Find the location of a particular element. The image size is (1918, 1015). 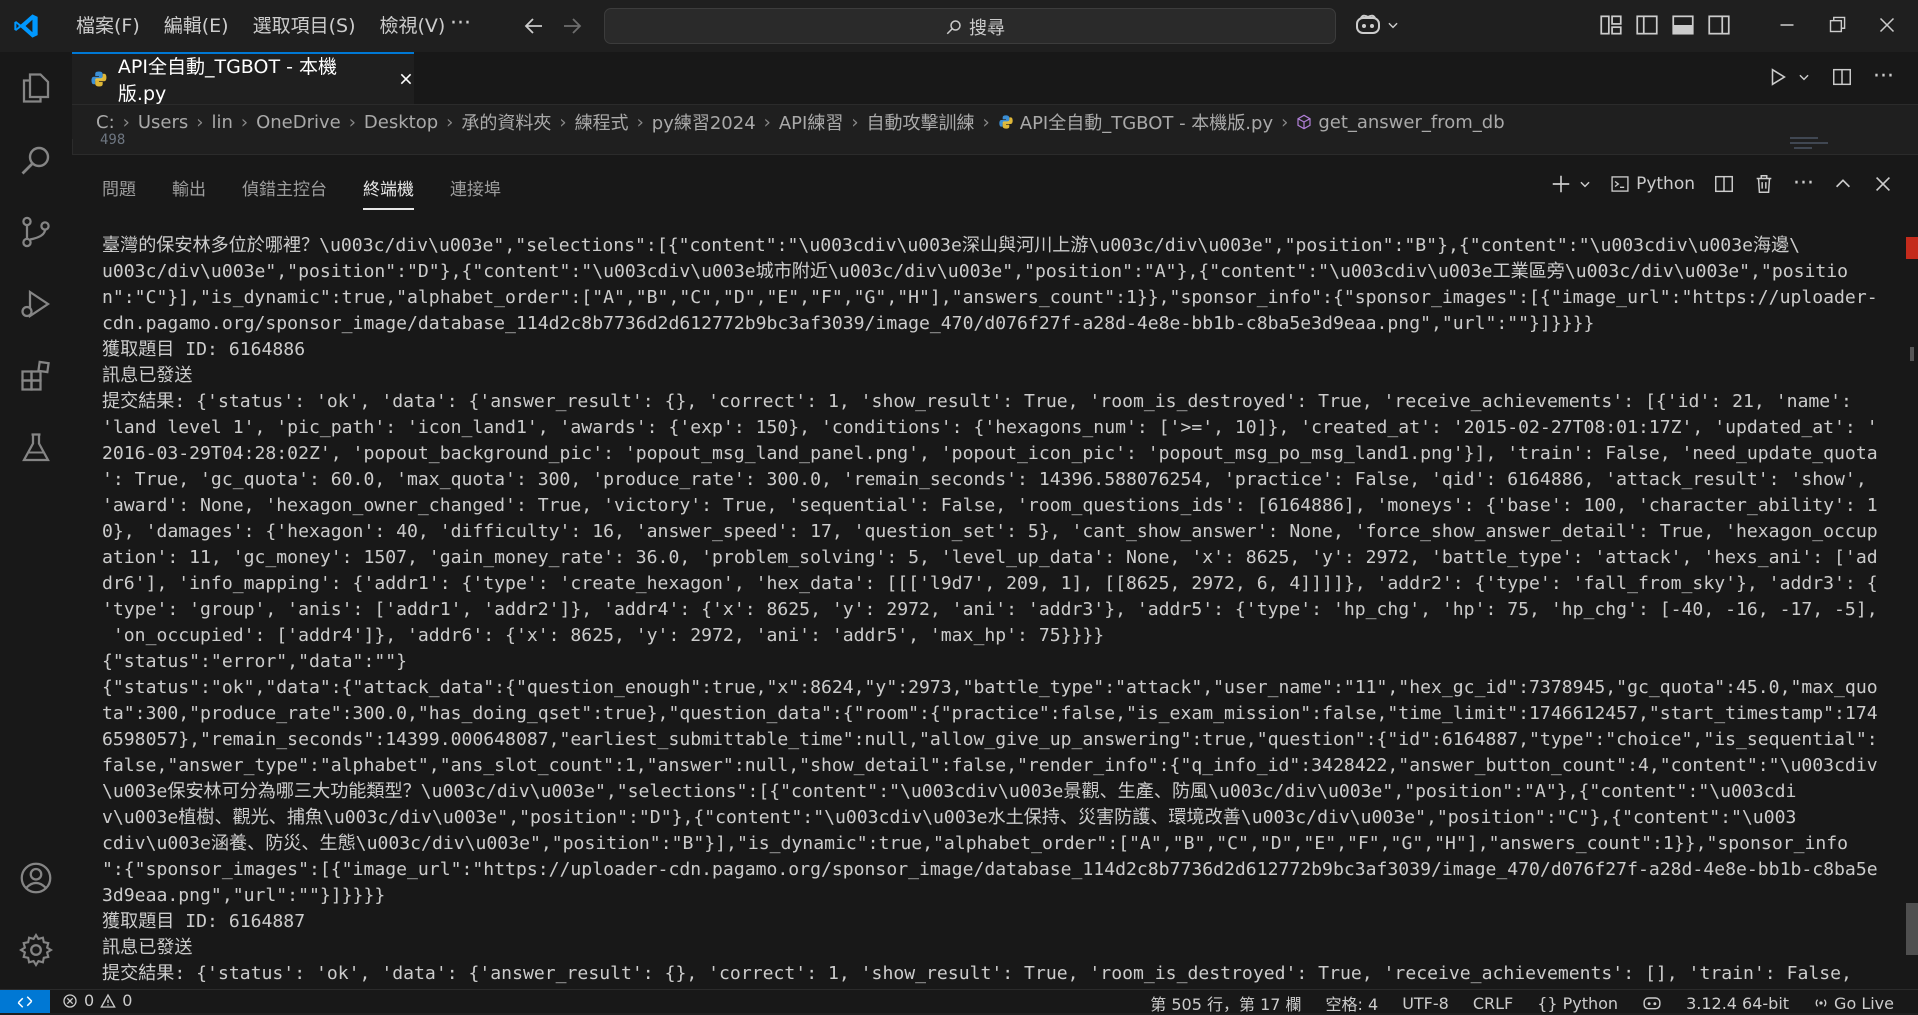

split-editor-icon is located at coordinates (1842, 77).